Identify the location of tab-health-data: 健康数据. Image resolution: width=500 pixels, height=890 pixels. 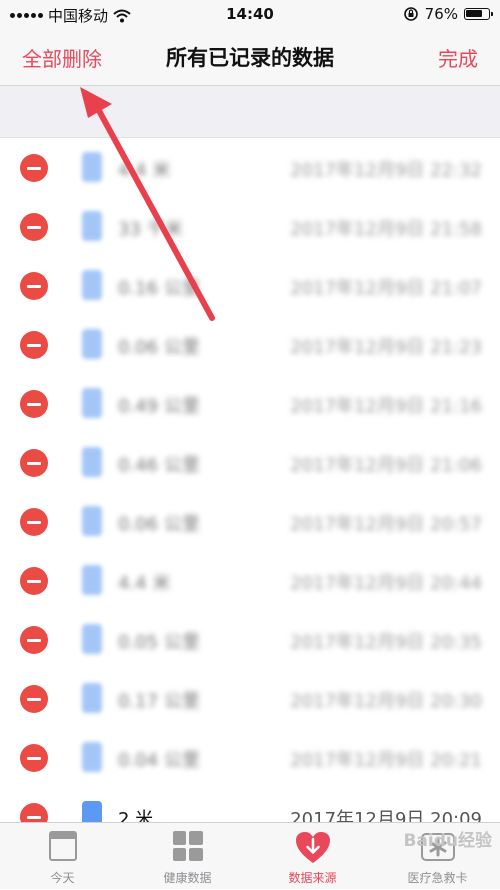
(187, 856).